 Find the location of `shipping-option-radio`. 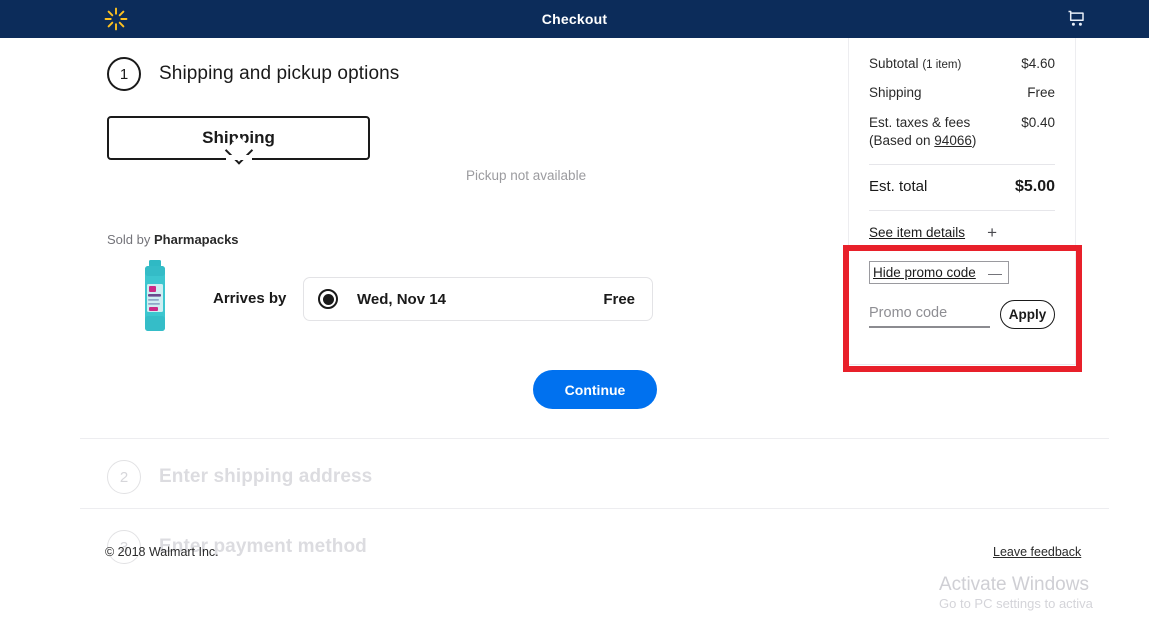

shipping-option-radio is located at coordinates (328, 299).